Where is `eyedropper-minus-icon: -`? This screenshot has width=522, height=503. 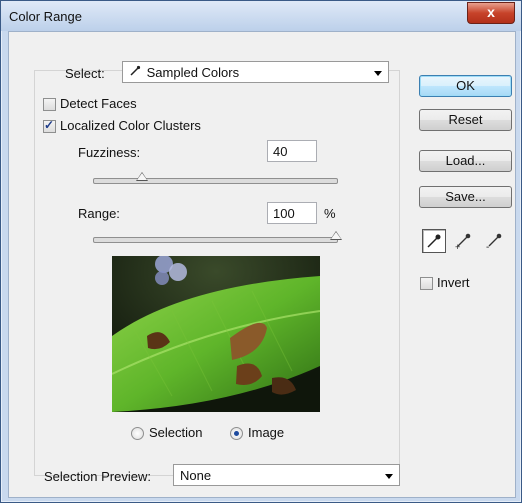 eyedropper-minus-icon: - is located at coordinates (494, 243).